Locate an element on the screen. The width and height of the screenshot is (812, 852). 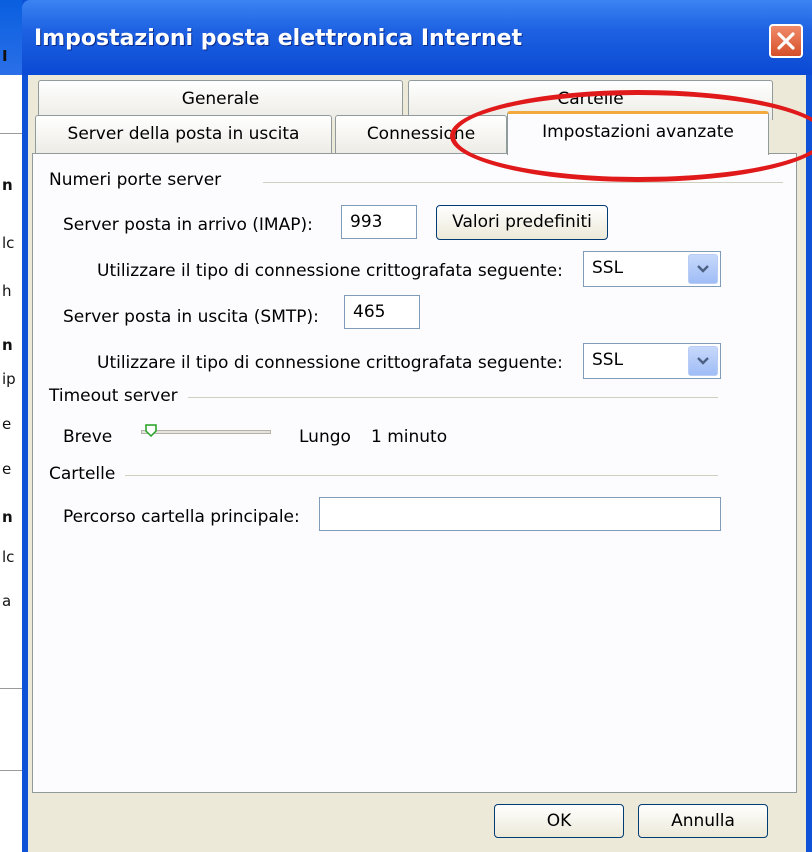
tab-general: Generale is located at coordinates (220, 100).